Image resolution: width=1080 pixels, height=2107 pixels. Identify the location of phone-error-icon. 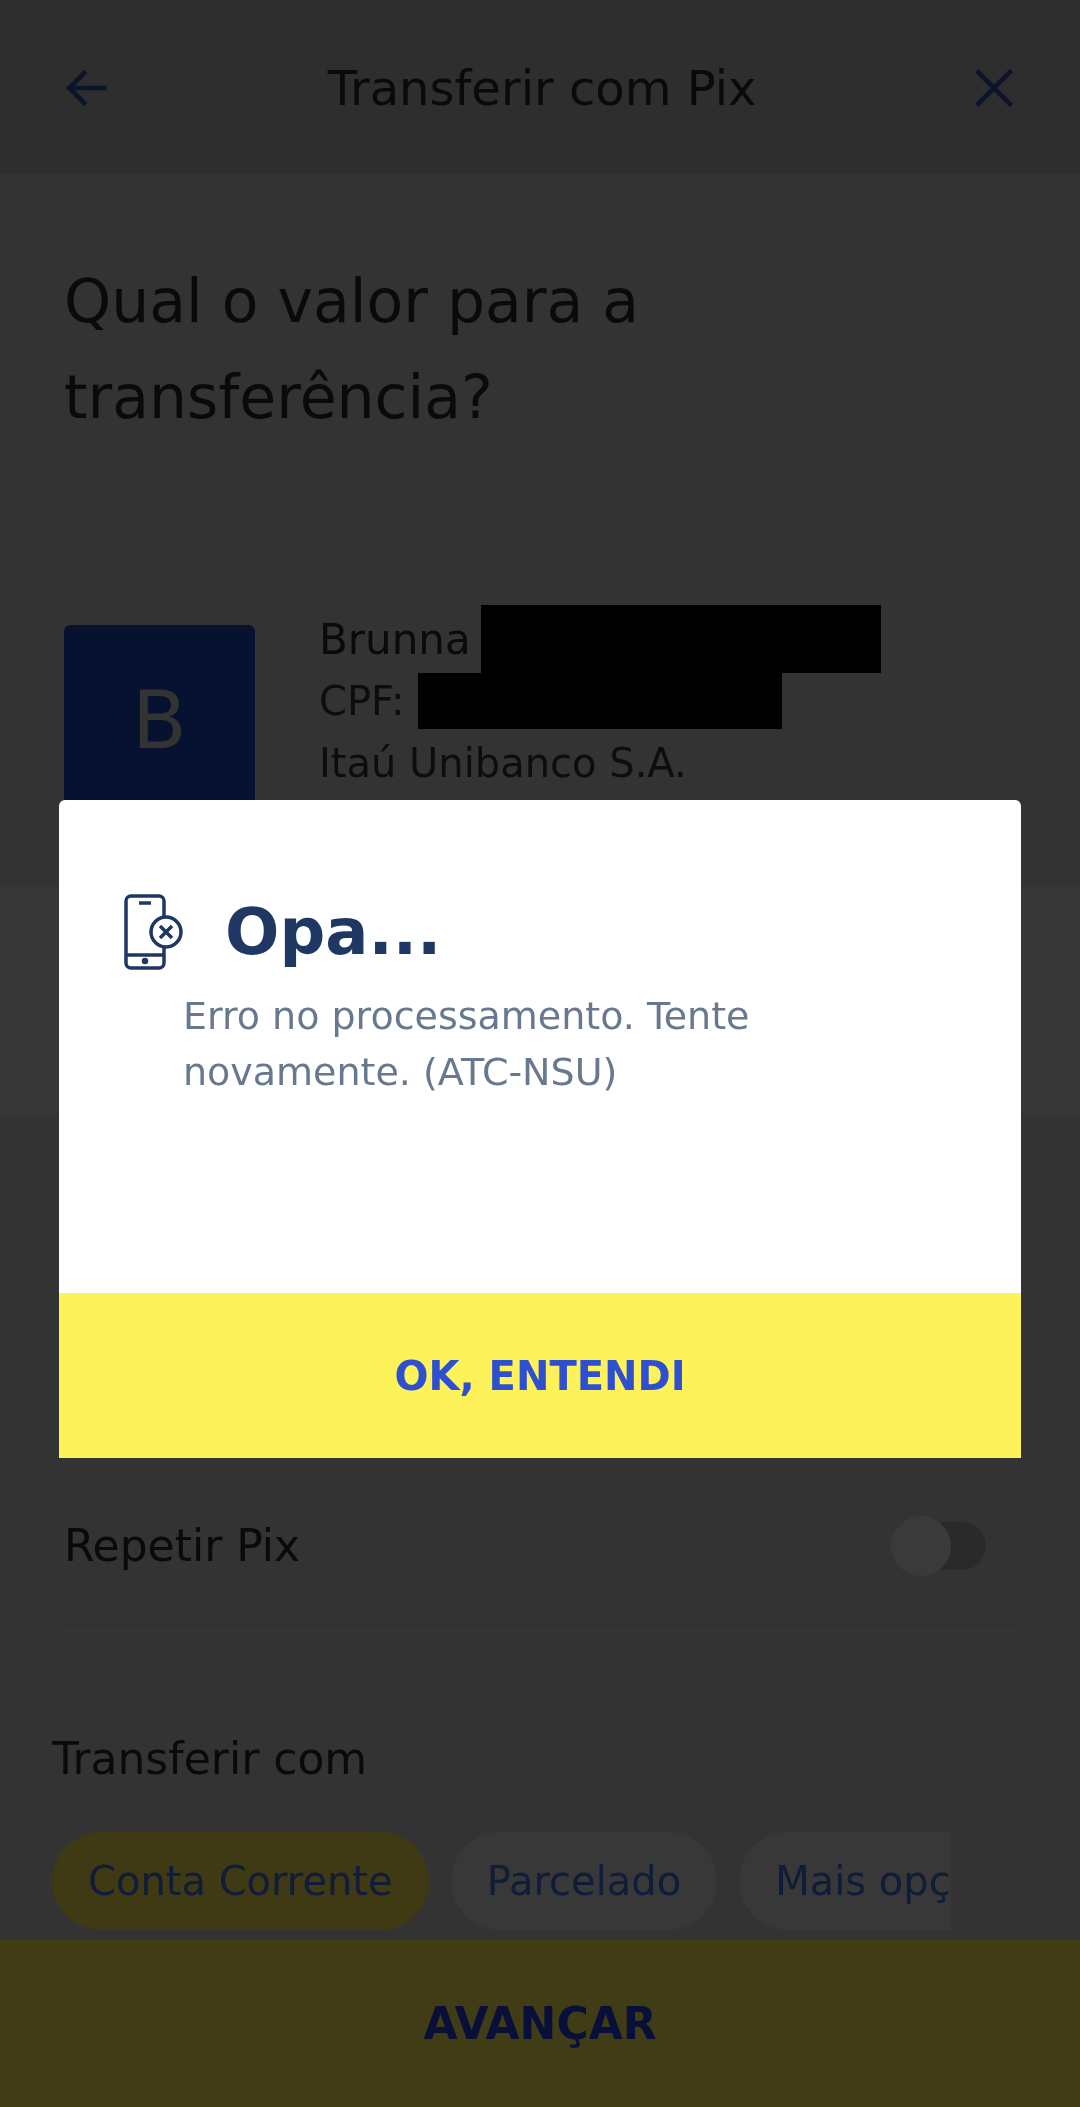
(154, 932).